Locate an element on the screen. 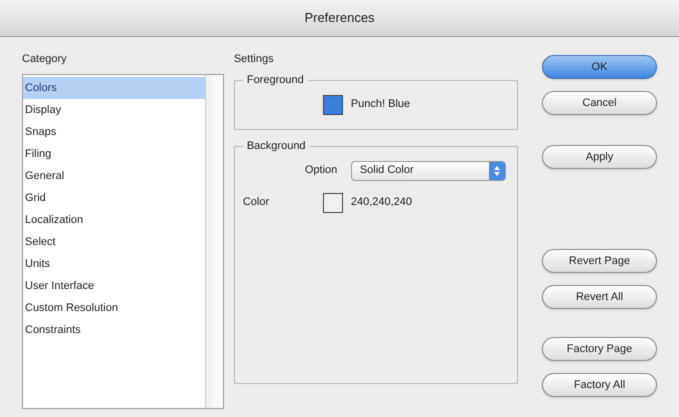  dialog-button: Cancel is located at coordinates (599, 103).